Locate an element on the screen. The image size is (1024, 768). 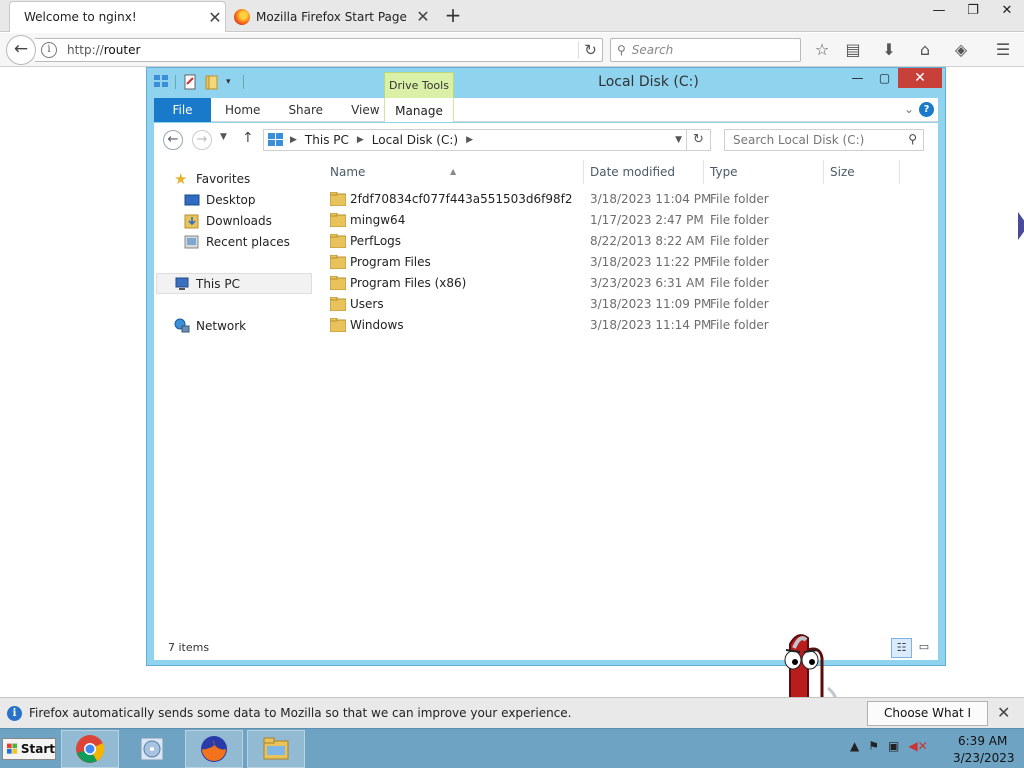
network-icon: ▣ is located at coordinates (893, 746).